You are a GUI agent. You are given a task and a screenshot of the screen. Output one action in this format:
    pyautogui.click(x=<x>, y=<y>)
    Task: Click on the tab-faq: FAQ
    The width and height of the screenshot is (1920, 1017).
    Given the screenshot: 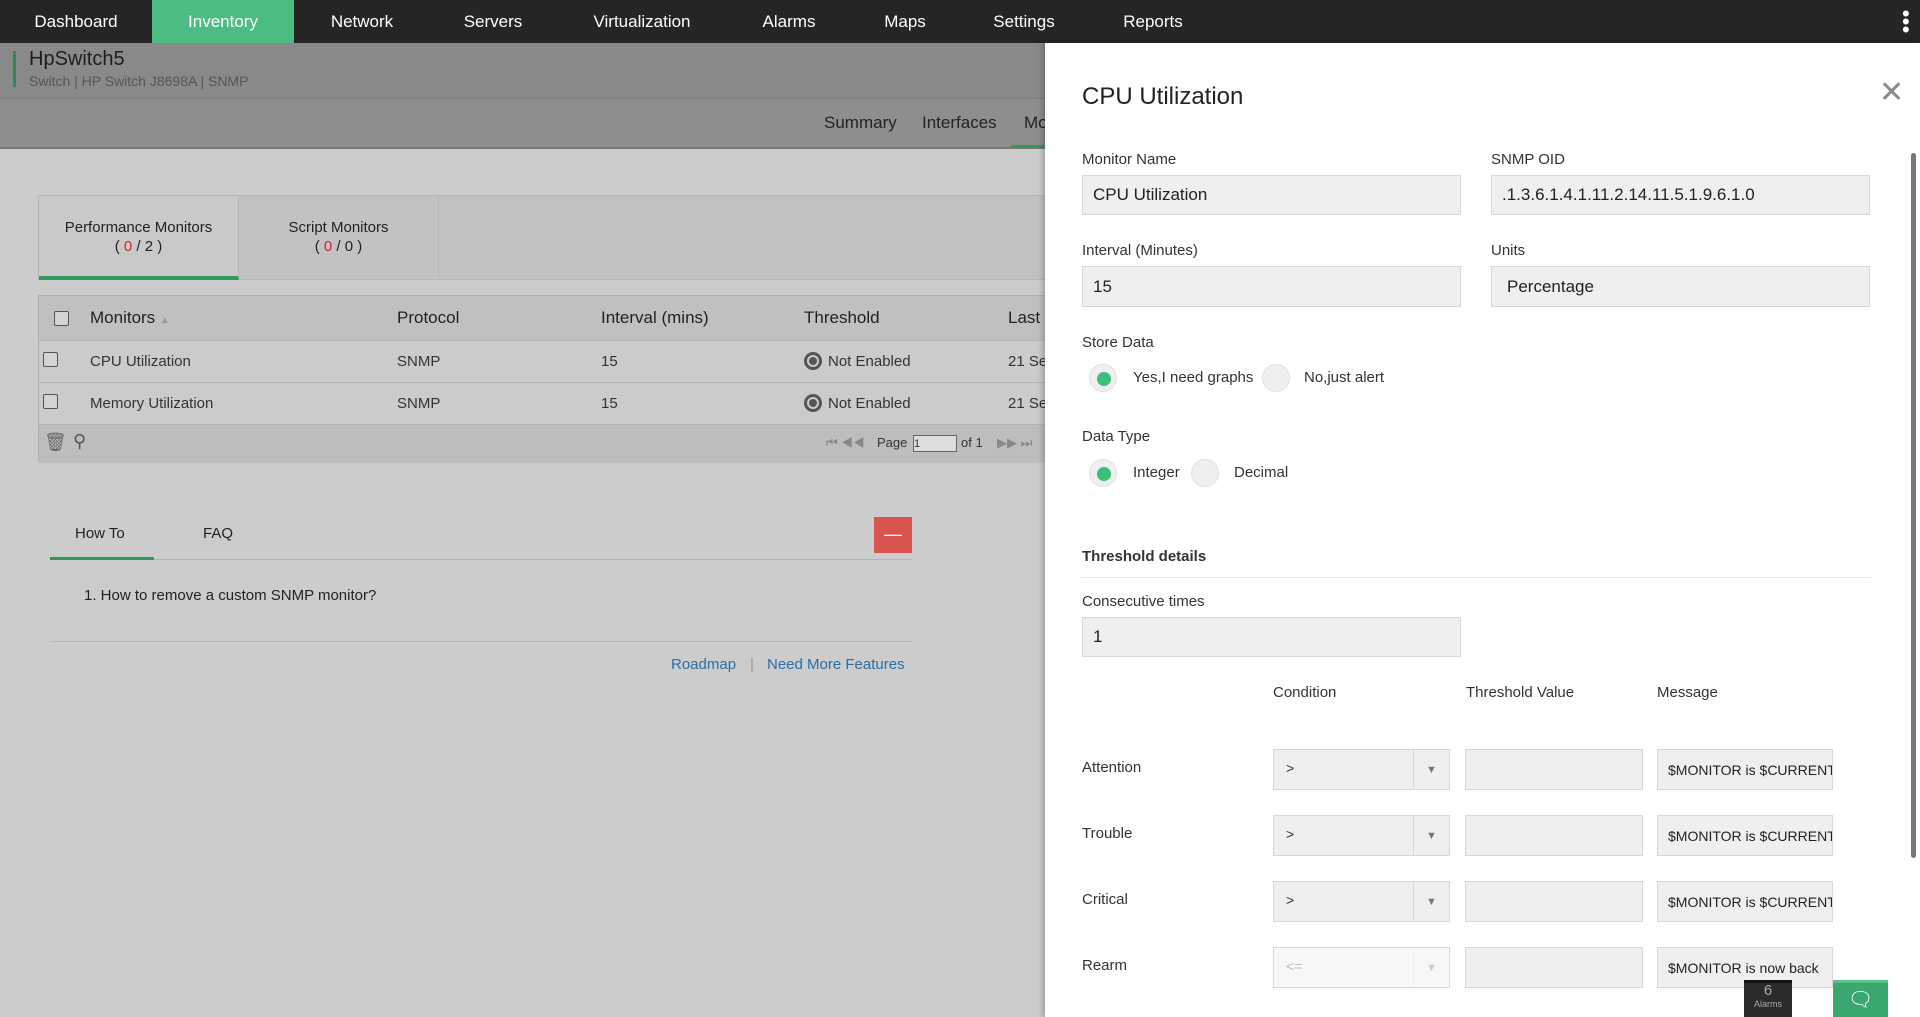 What is the action you would take?
    pyautogui.click(x=218, y=533)
    